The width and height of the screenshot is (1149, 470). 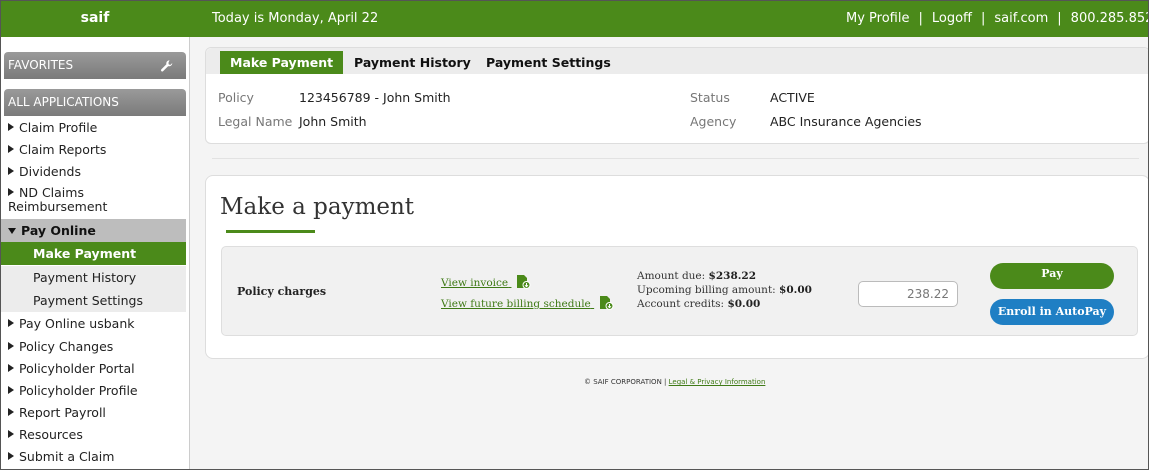 What do you see at coordinates (93, 127) in the screenshot?
I see `sidebar-item-claim-profile: Claim Profile` at bounding box center [93, 127].